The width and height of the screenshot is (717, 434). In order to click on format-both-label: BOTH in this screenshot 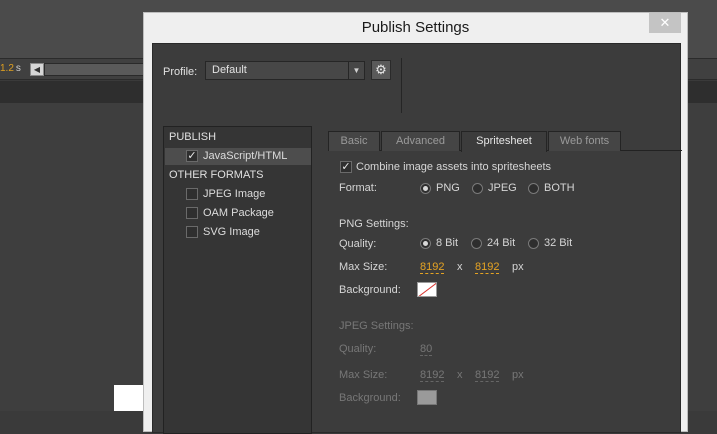, I will do `click(559, 188)`.